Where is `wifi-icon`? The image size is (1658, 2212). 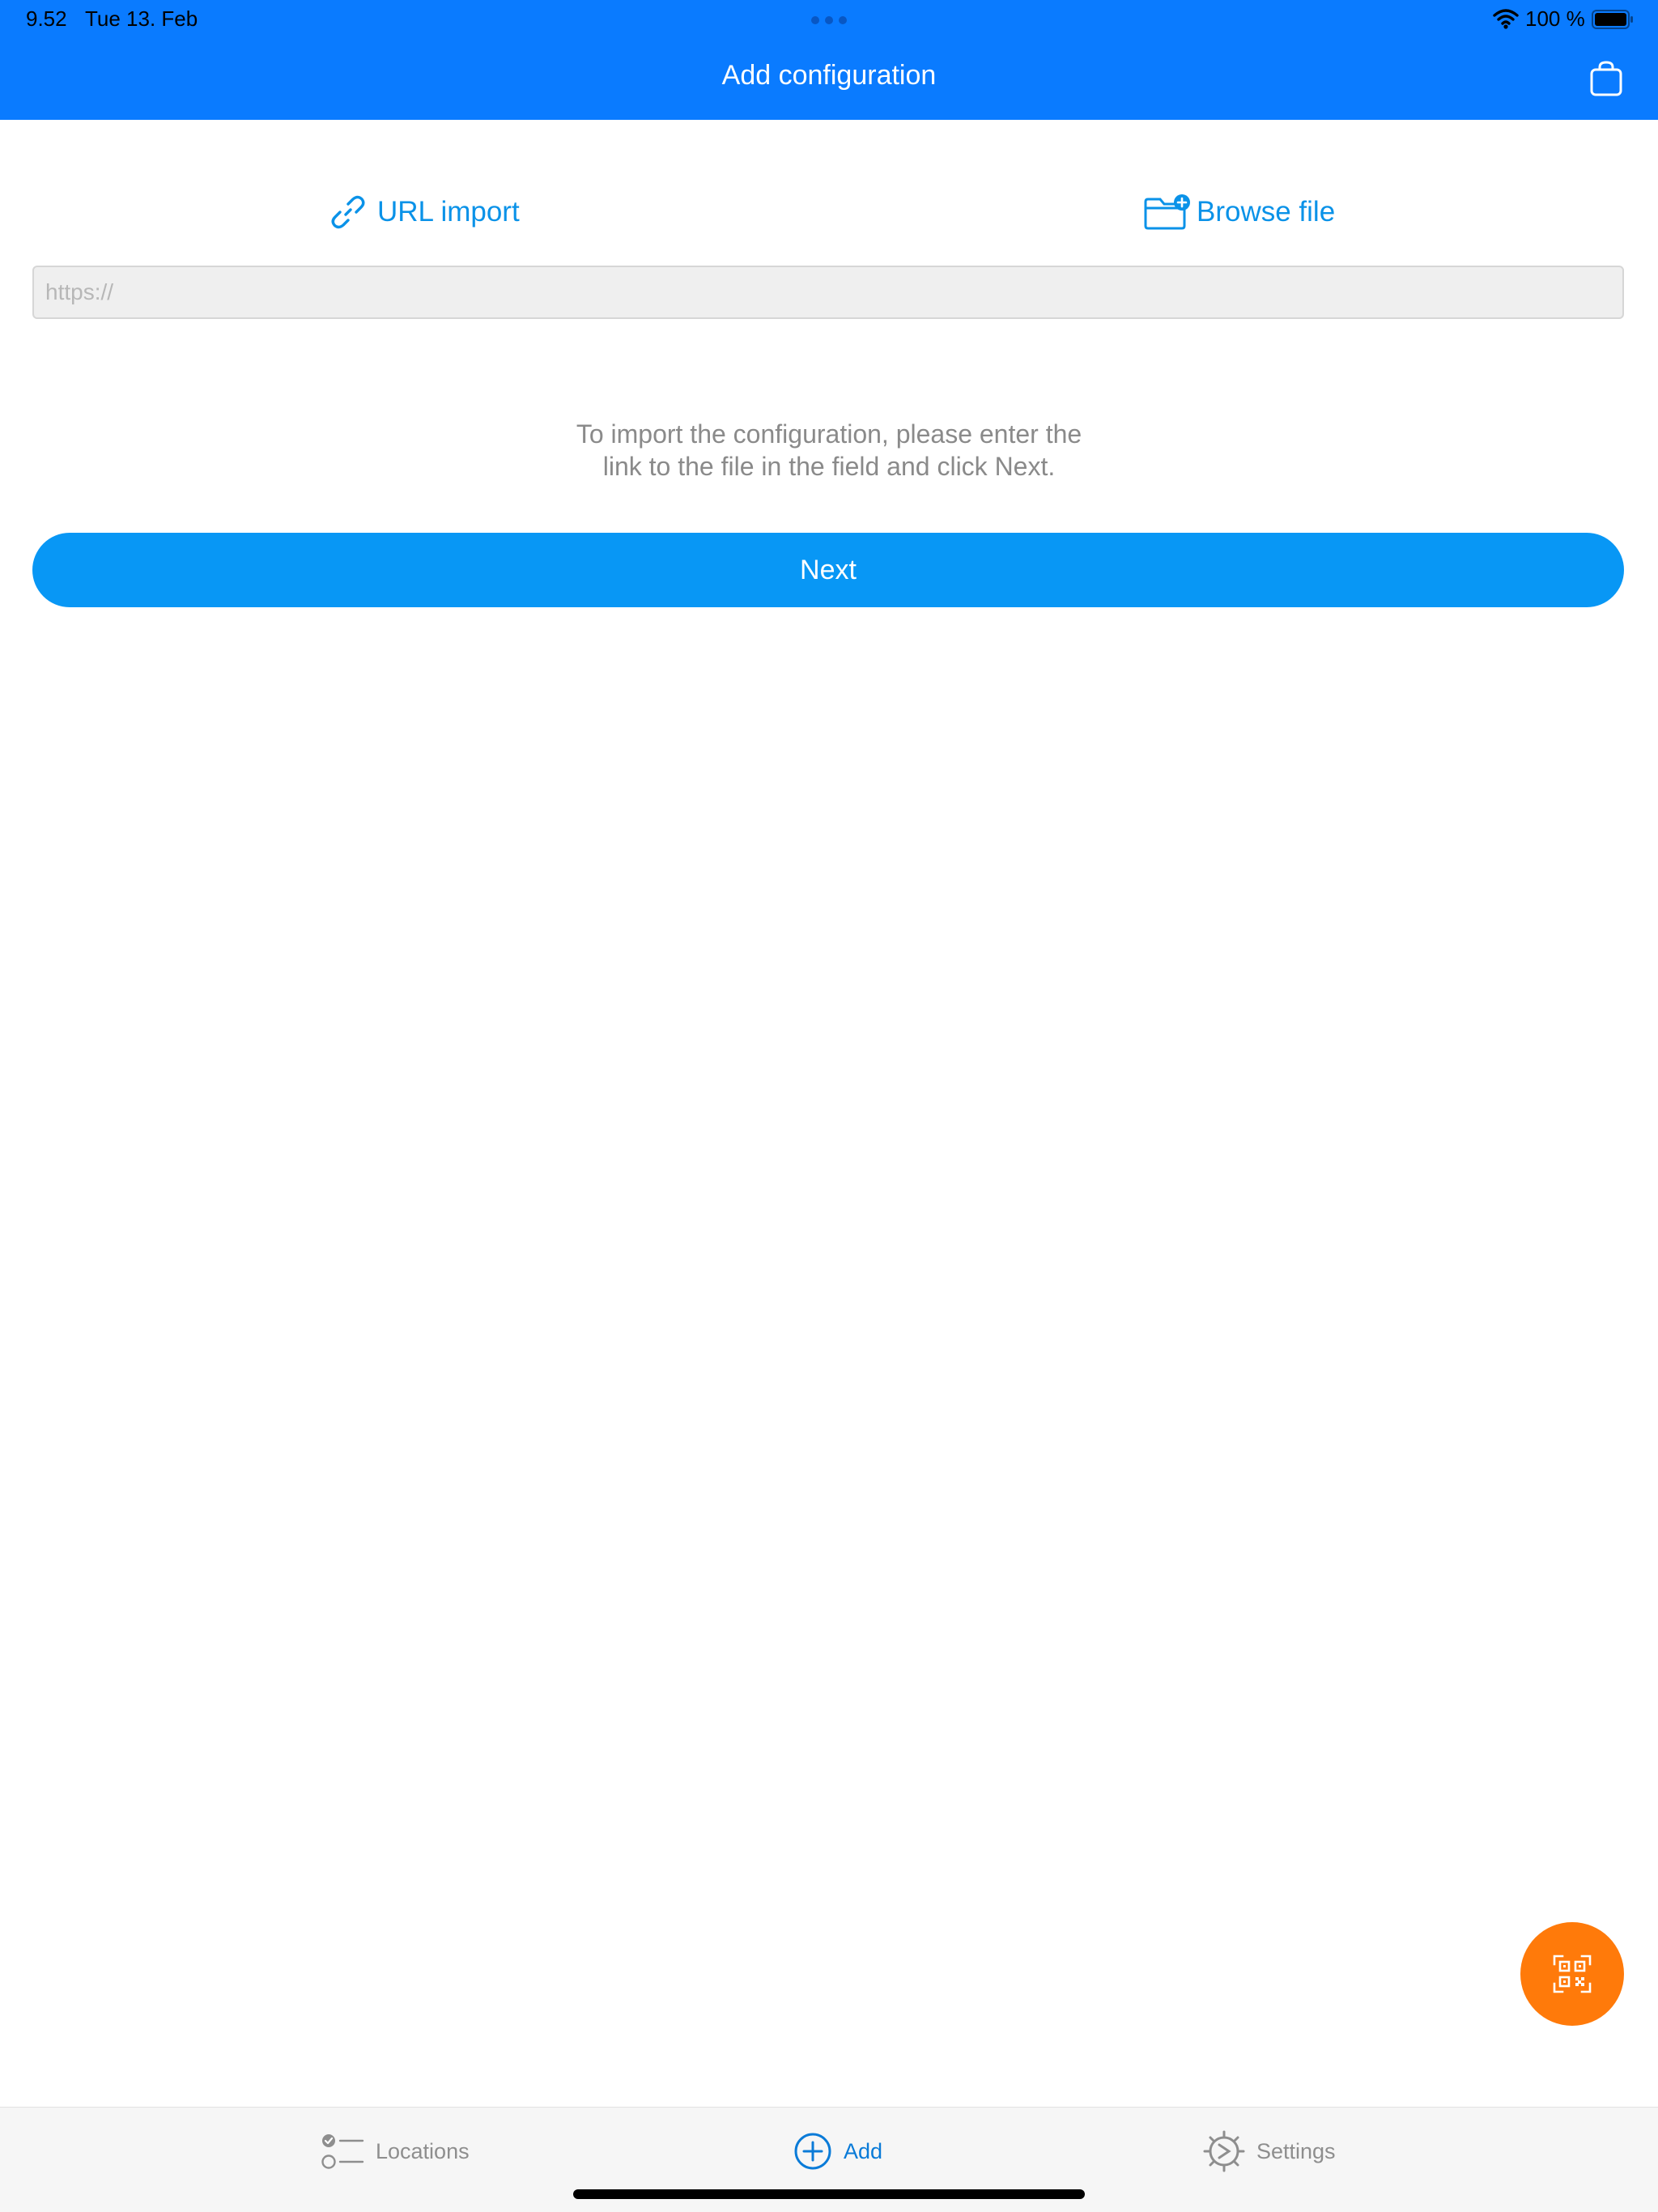
wifi-icon is located at coordinates (1506, 19).